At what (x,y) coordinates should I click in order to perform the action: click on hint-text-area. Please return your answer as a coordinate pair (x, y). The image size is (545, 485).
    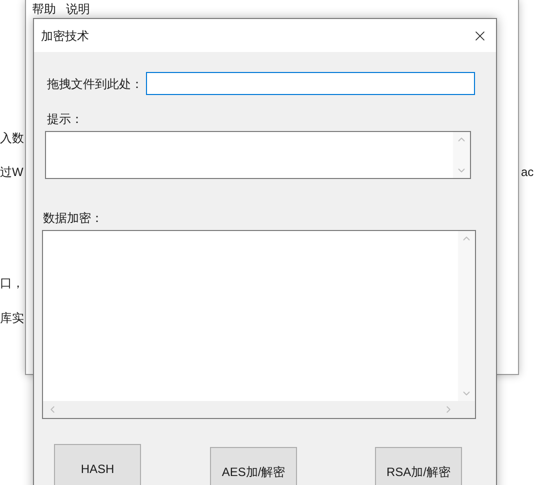
    Looking at the image, I should click on (258, 155).